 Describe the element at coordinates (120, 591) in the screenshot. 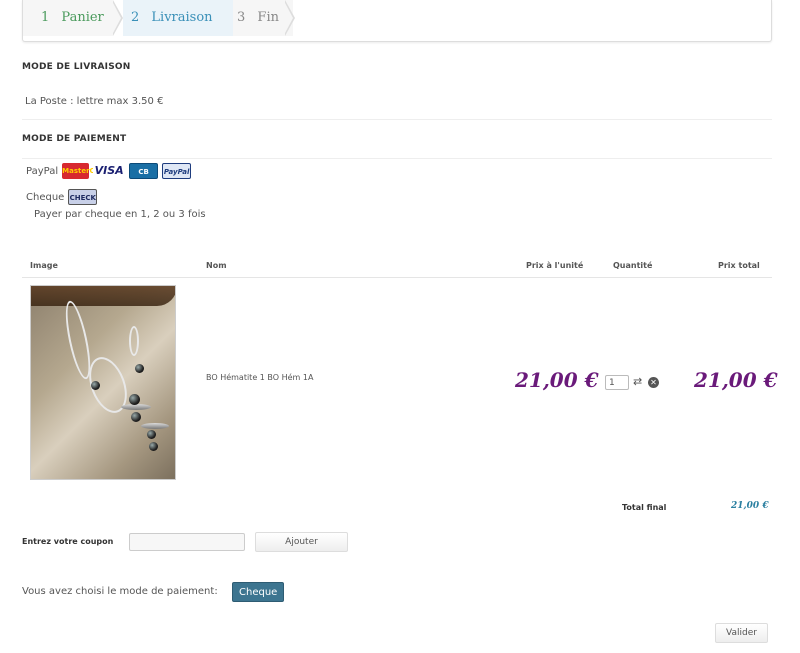

I see `chosen-payment-label: Vous avez choisi le mode de paiement:` at that location.